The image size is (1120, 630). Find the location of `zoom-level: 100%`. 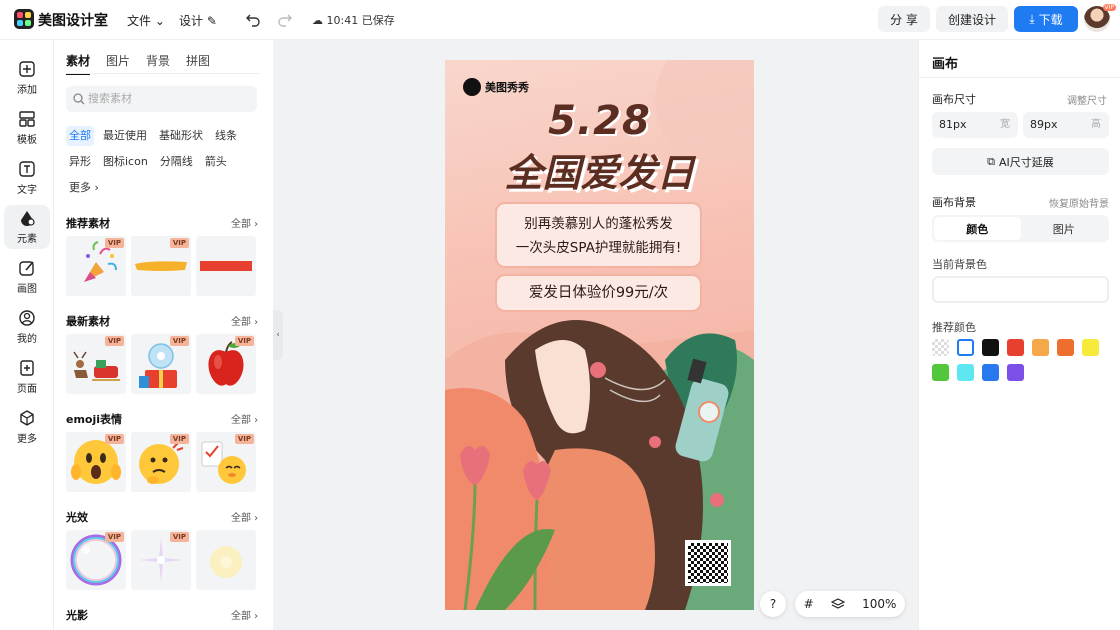

zoom-level: 100% is located at coordinates (879, 604).